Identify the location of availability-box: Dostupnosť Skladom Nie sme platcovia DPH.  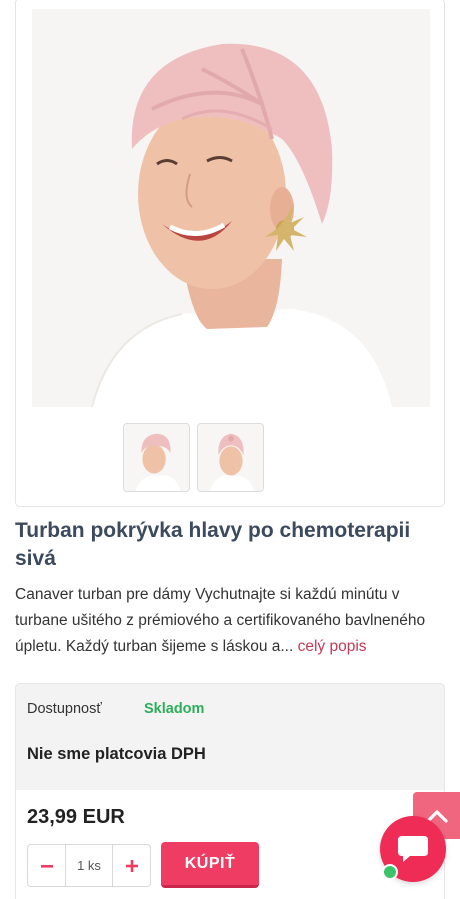
(230, 736).